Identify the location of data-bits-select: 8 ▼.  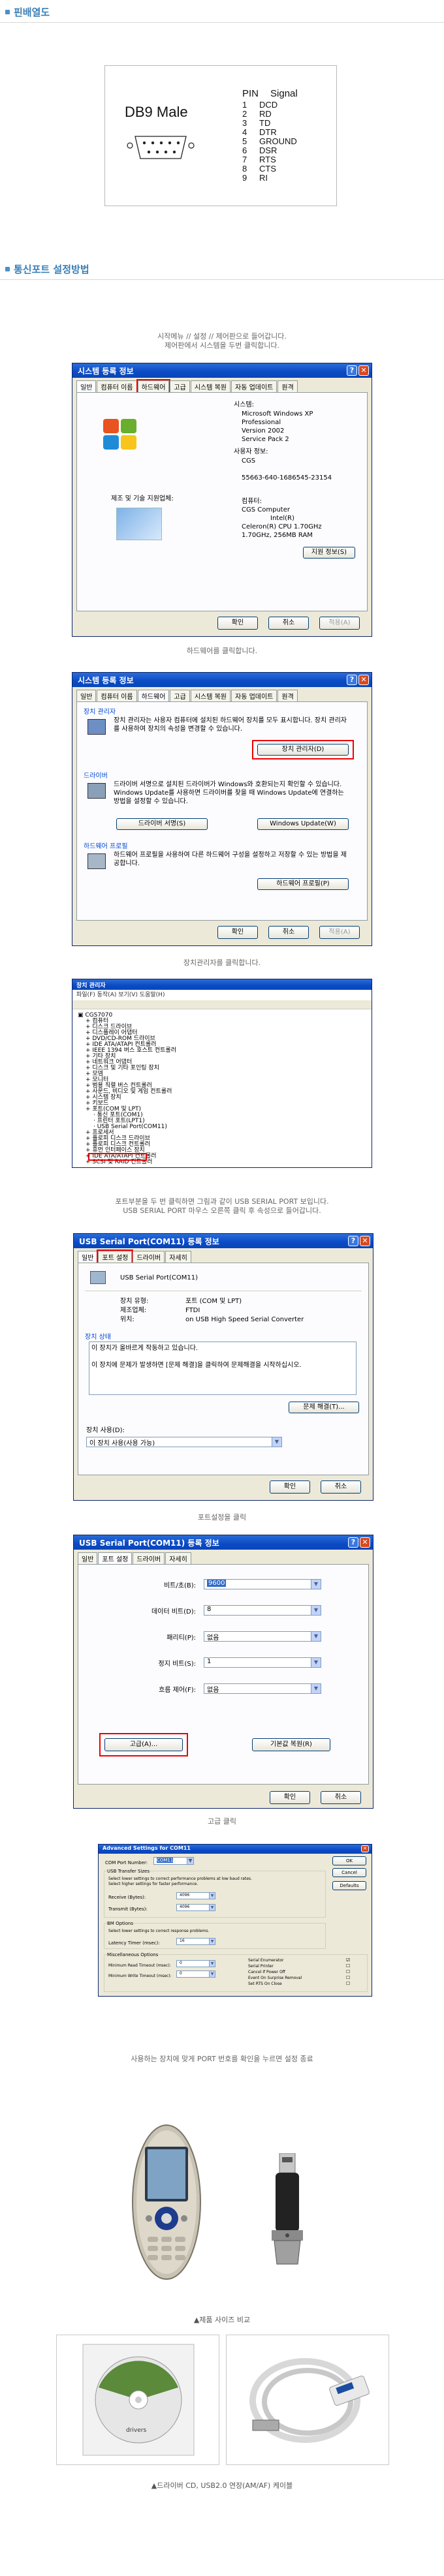
(262, 1610).